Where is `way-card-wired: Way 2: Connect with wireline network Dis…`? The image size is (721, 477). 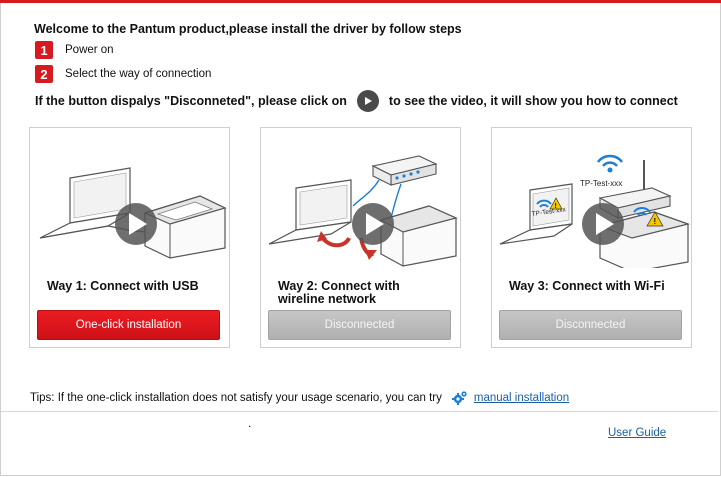 way-card-wired: Way 2: Connect with wireline network Dis… is located at coordinates (360, 237).